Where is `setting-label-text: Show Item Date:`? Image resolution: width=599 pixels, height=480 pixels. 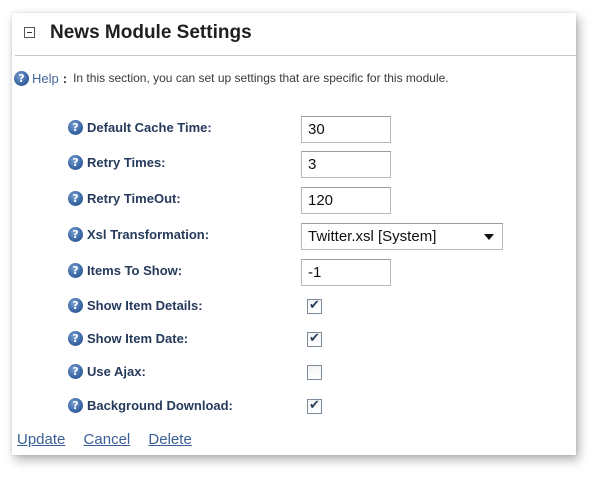 setting-label-text: Show Item Date: is located at coordinates (138, 338).